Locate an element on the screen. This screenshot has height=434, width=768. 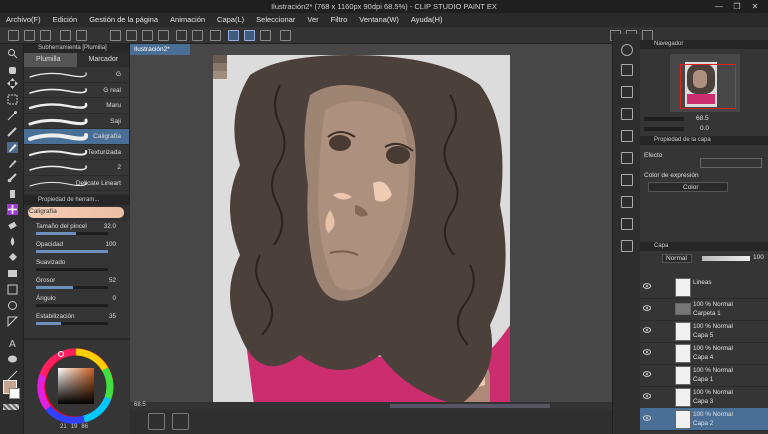
pencil-tool-icon is located at coordinates (12, 163).